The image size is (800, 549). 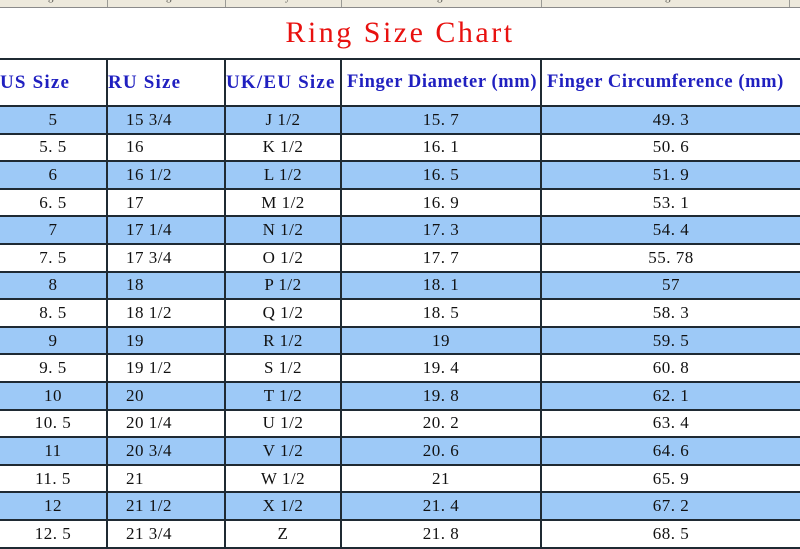 What do you see at coordinates (400, 203) in the screenshot?
I see `table-row: 6. 5 17 M 1/2 16. 9 53. 1` at bounding box center [400, 203].